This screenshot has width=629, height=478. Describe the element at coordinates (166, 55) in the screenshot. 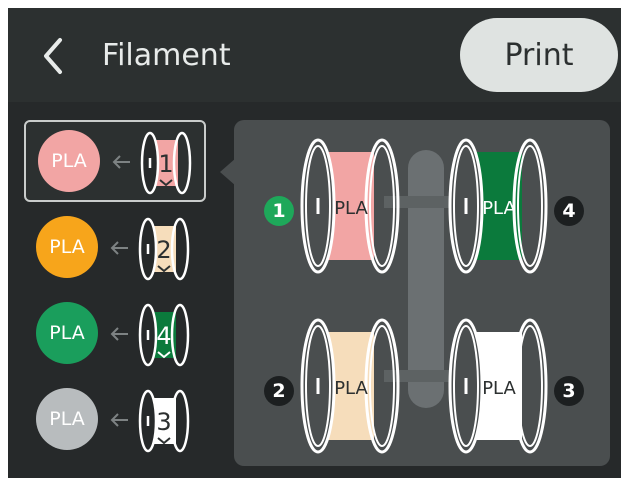

I see `page-title: Filament` at that location.